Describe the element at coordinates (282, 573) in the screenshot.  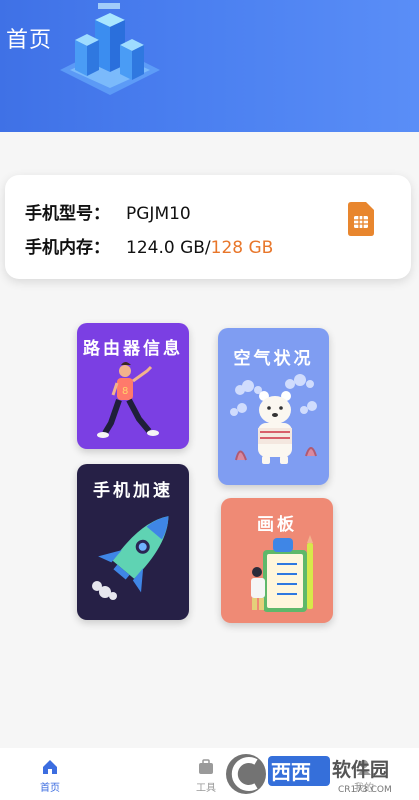
I see `drawing-board-illustration` at that location.